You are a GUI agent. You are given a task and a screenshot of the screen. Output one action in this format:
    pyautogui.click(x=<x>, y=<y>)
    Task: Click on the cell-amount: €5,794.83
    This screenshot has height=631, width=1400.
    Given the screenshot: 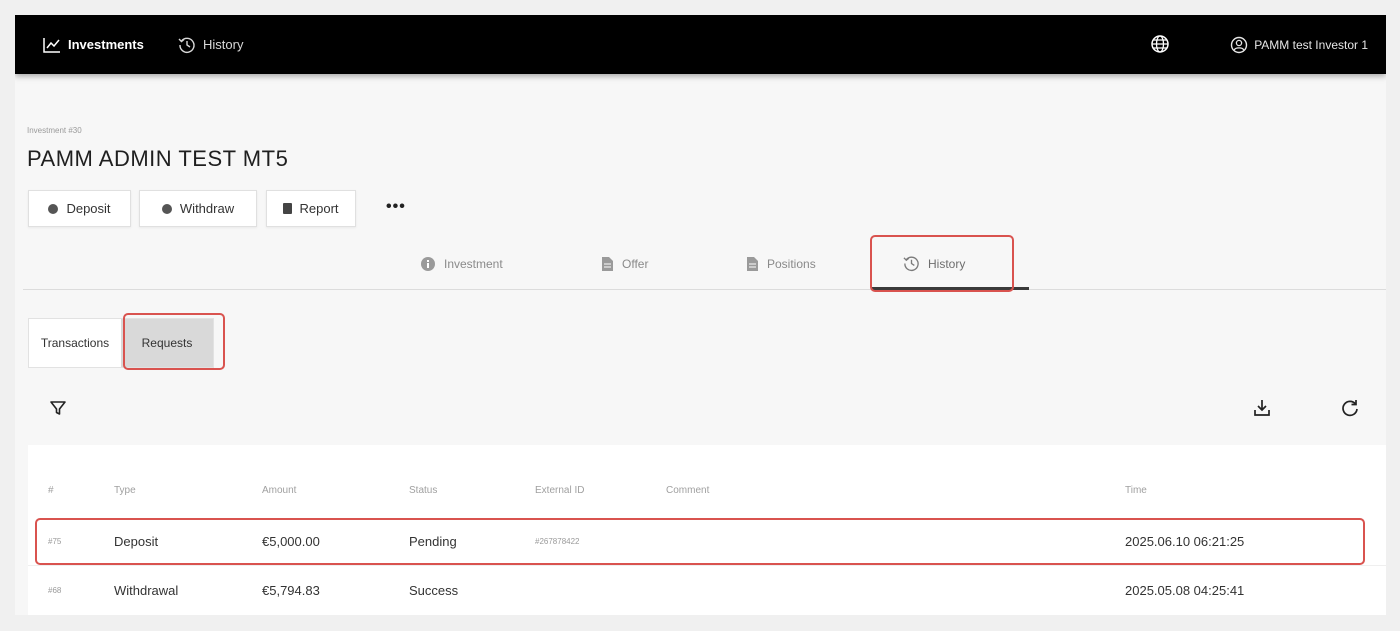 What is the action you would take?
    pyautogui.click(x=291, y=590)
    